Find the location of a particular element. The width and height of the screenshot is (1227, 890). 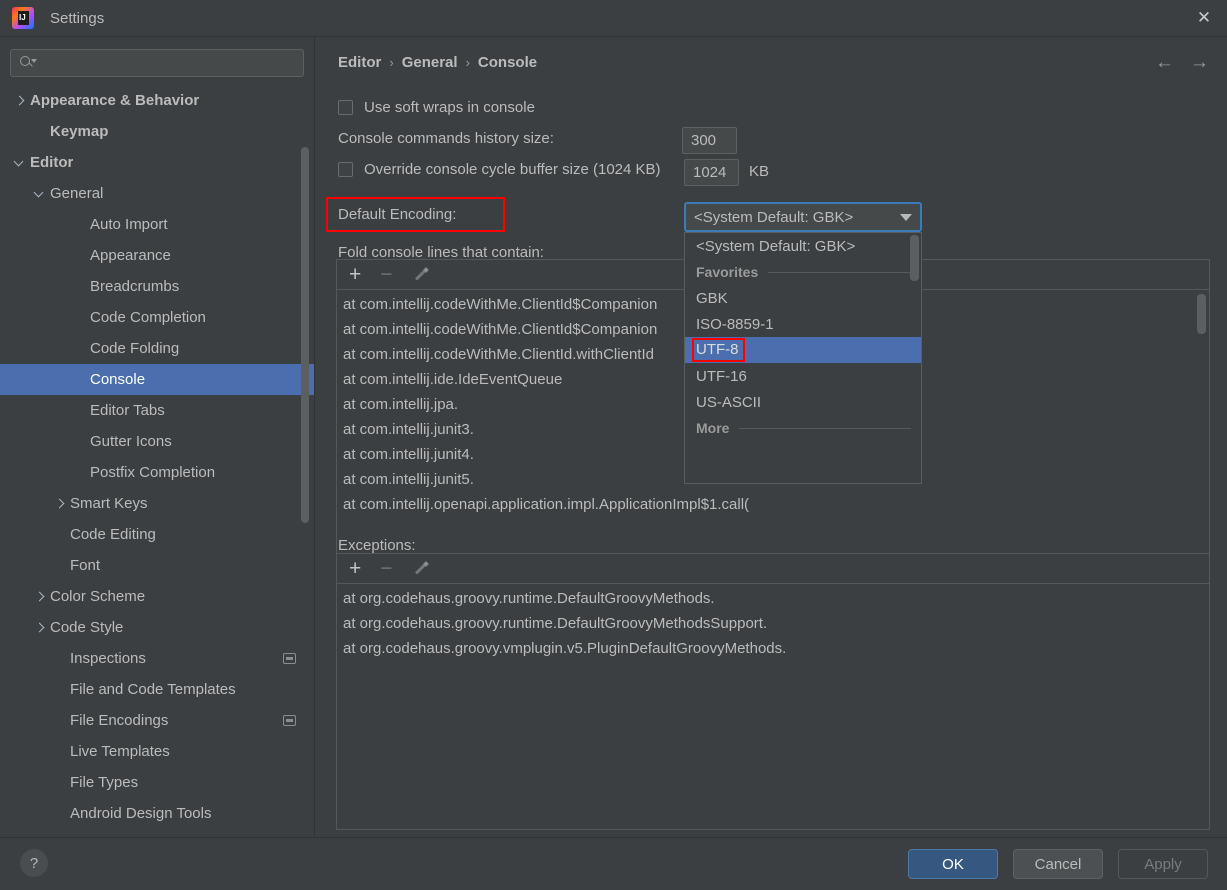

sidebar-item-editor: Editor is located at coordinates (157, 162).